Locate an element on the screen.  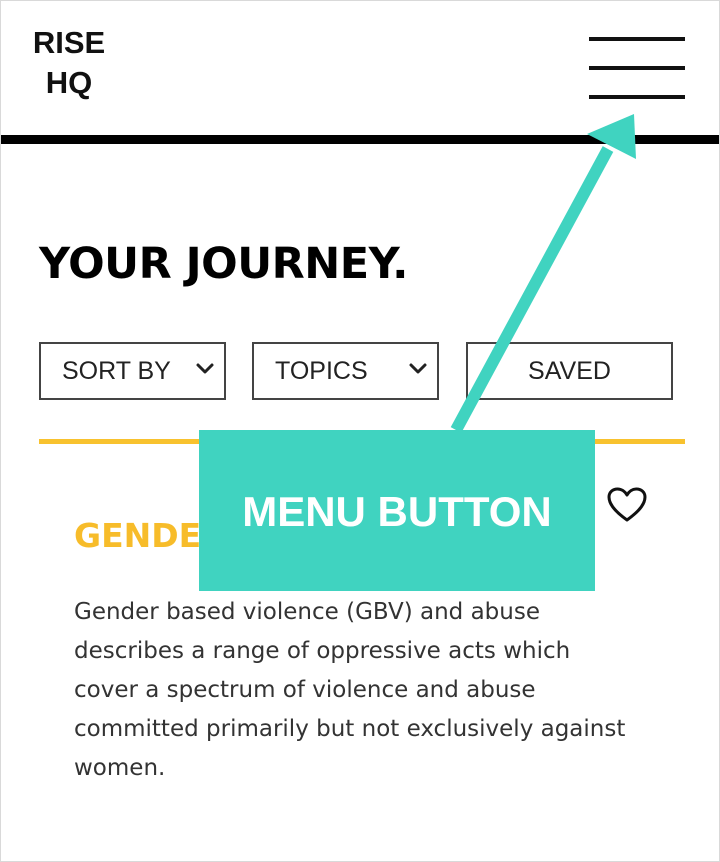
topics-label: TOPICS is located at coordinates (321, 371).